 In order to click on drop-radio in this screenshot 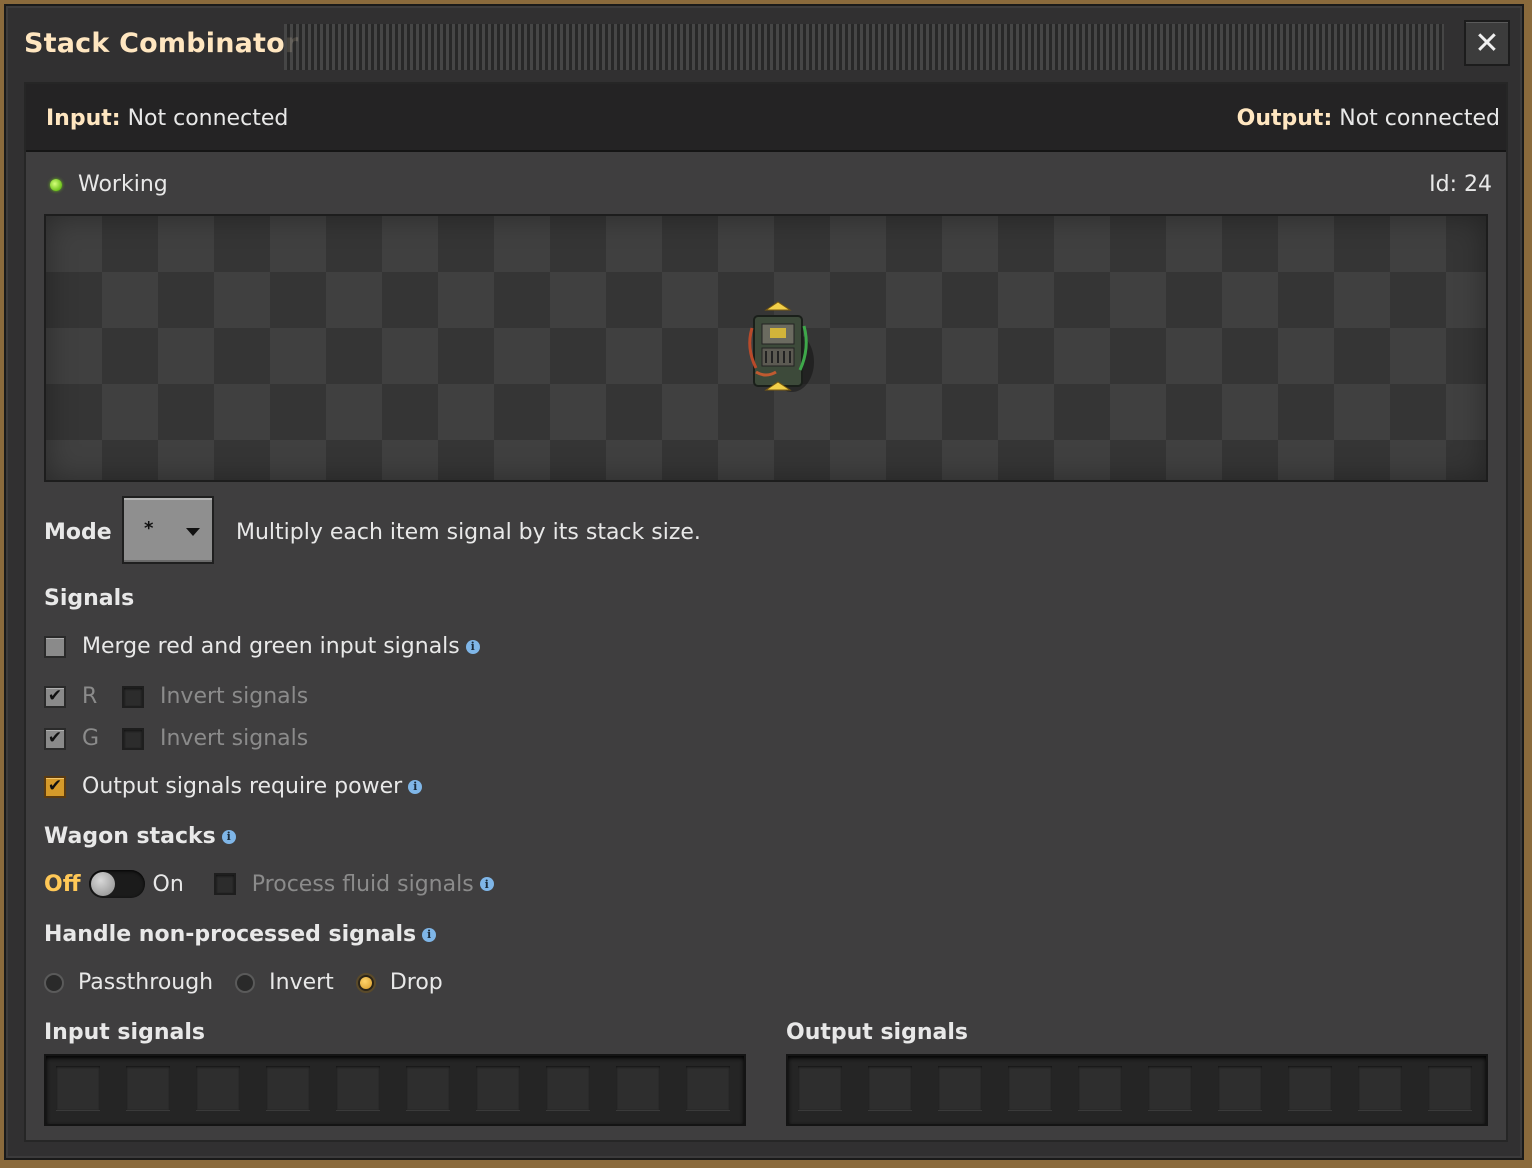, I will do `click(365, 982)`.